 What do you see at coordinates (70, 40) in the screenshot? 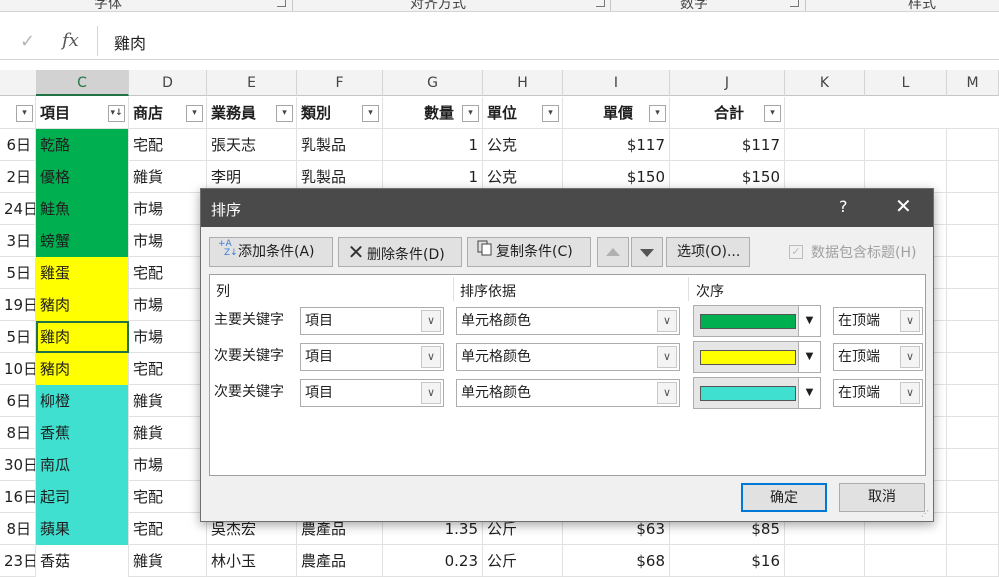
I see `insert-function-icon: fx` at bounding box center [70, 40].